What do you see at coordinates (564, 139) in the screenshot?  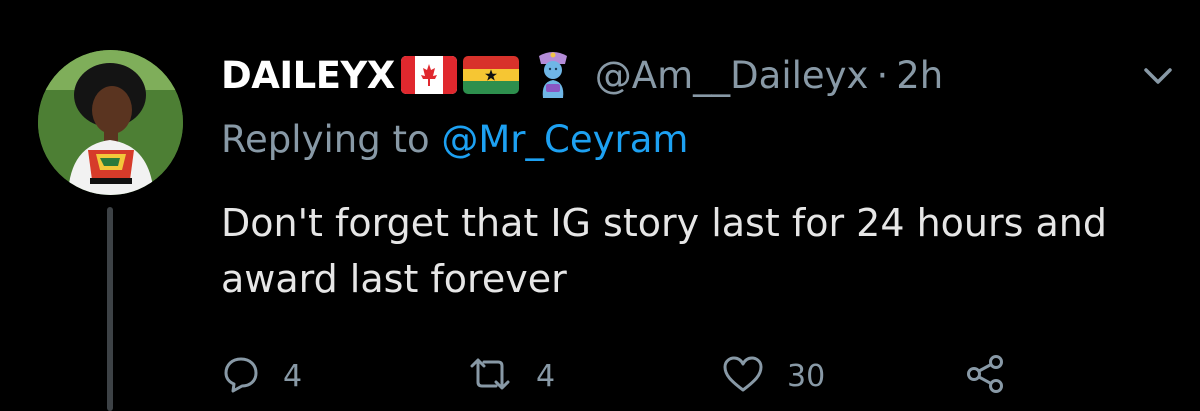 I see `replying-to-mention: @Mr_Ceyram` at bounding box center [564, 139].